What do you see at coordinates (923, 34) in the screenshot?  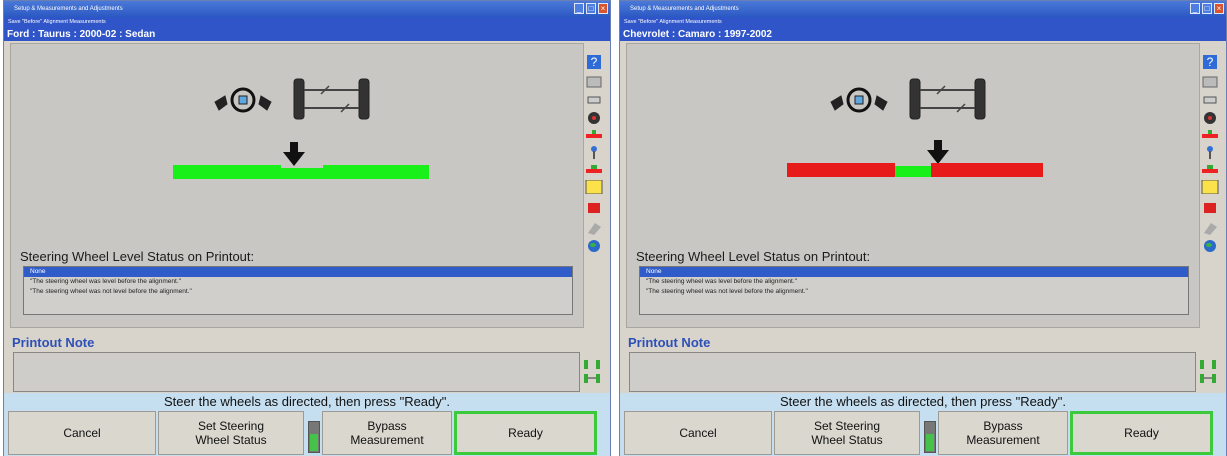 I see `vehicle-name: Chevrolet : Camaro : 1997-2002` at bounding box center [923, 34].